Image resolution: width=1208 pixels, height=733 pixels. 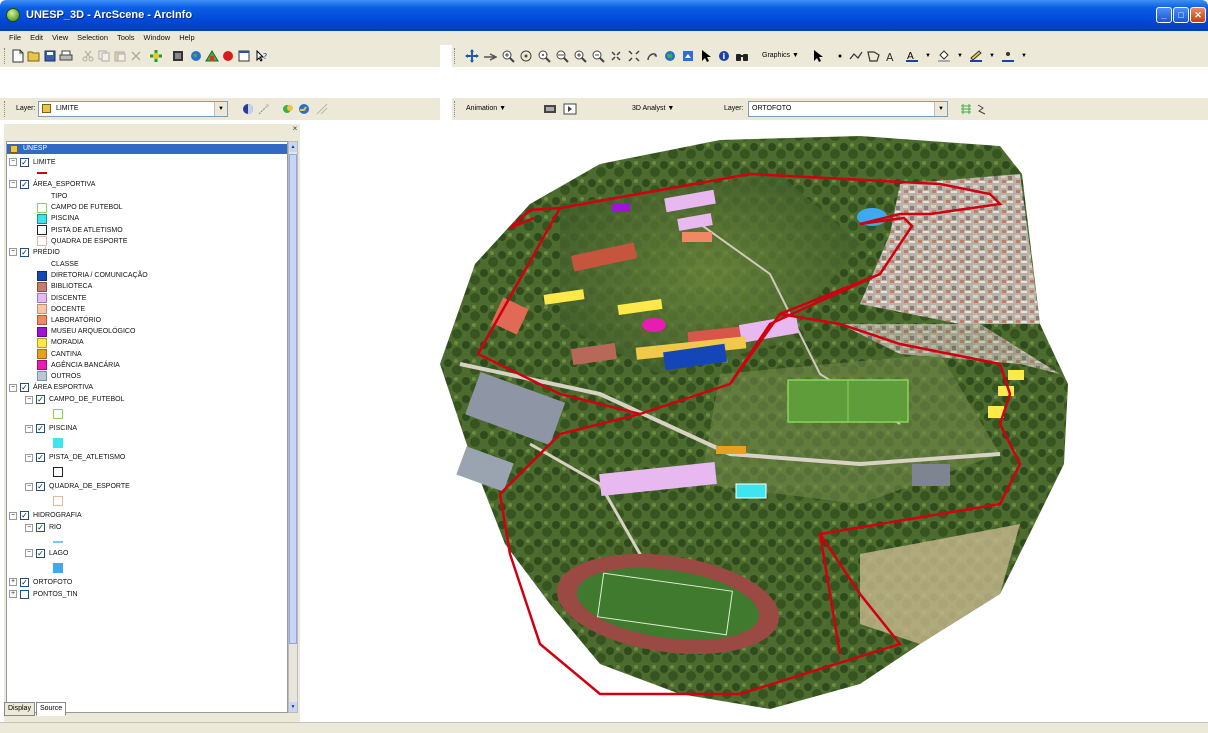 What do you see at coordinates (50, 56) in the screenshot?
I see `save-icon` at bounding box center [50, 56].